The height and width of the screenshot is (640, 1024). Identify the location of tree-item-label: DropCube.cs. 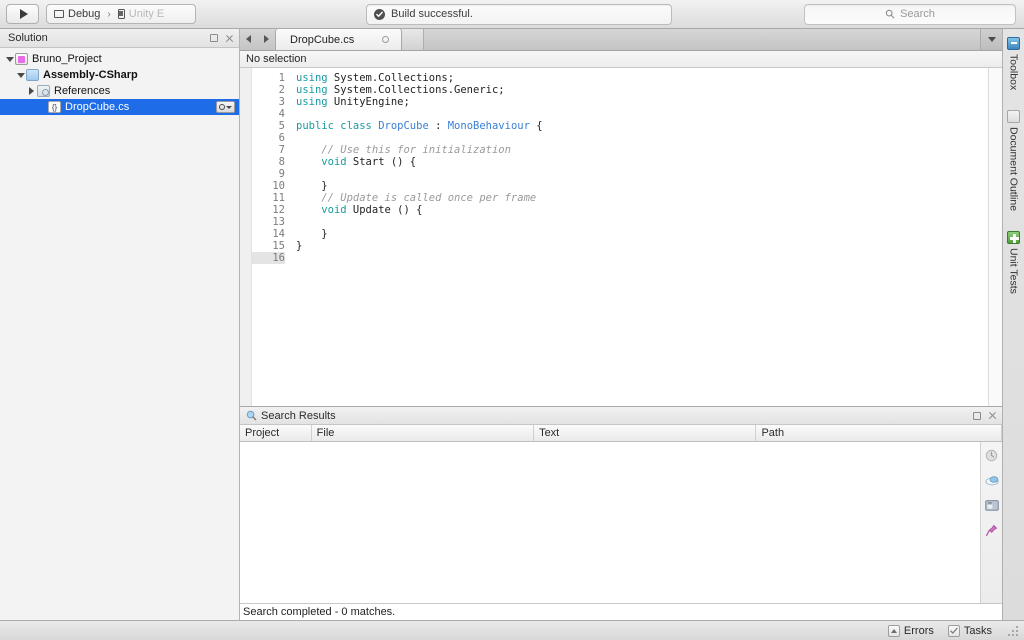
(97, 107).